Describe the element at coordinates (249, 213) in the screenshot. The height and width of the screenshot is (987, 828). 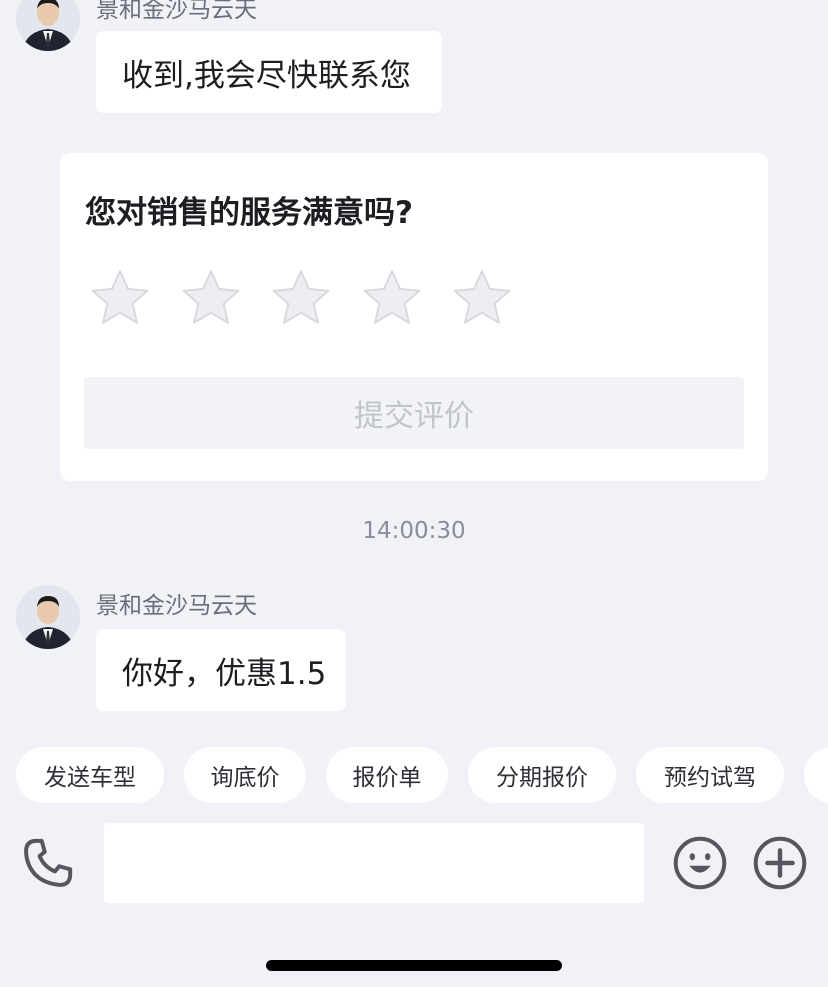
I see `rating-question: 您对销售的服务满意吗?` at that location.